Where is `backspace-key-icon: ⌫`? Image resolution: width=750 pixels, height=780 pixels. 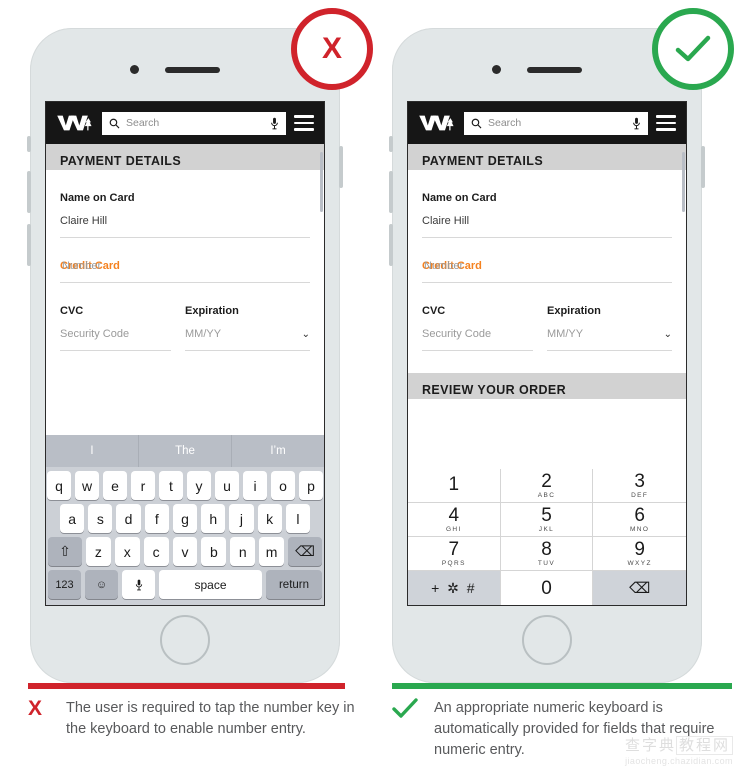
backspace-key-icon: ⌫ is located at coordinates (305, 551).